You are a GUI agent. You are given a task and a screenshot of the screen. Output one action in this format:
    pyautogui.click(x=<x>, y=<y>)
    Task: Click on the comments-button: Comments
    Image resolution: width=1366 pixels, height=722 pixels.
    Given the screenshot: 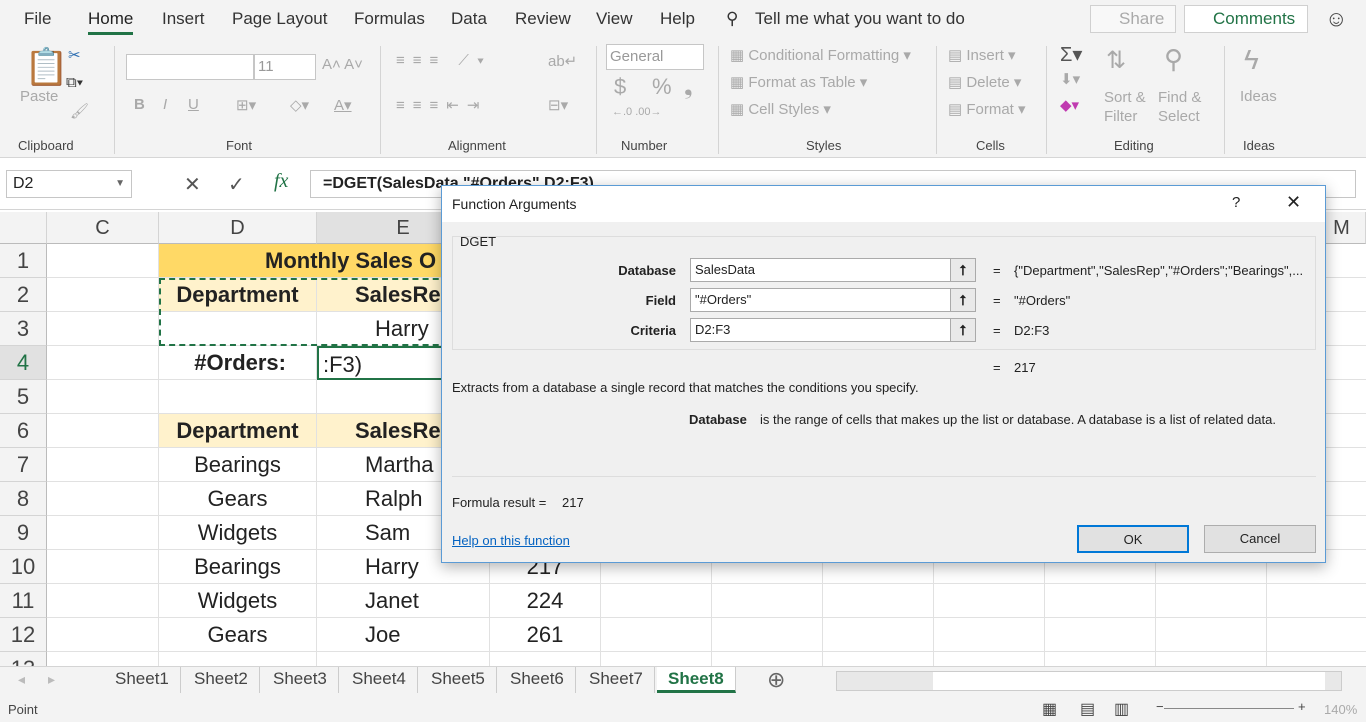 What is the action you would take?
    pyautogui.click(x=1246, y=19)
    